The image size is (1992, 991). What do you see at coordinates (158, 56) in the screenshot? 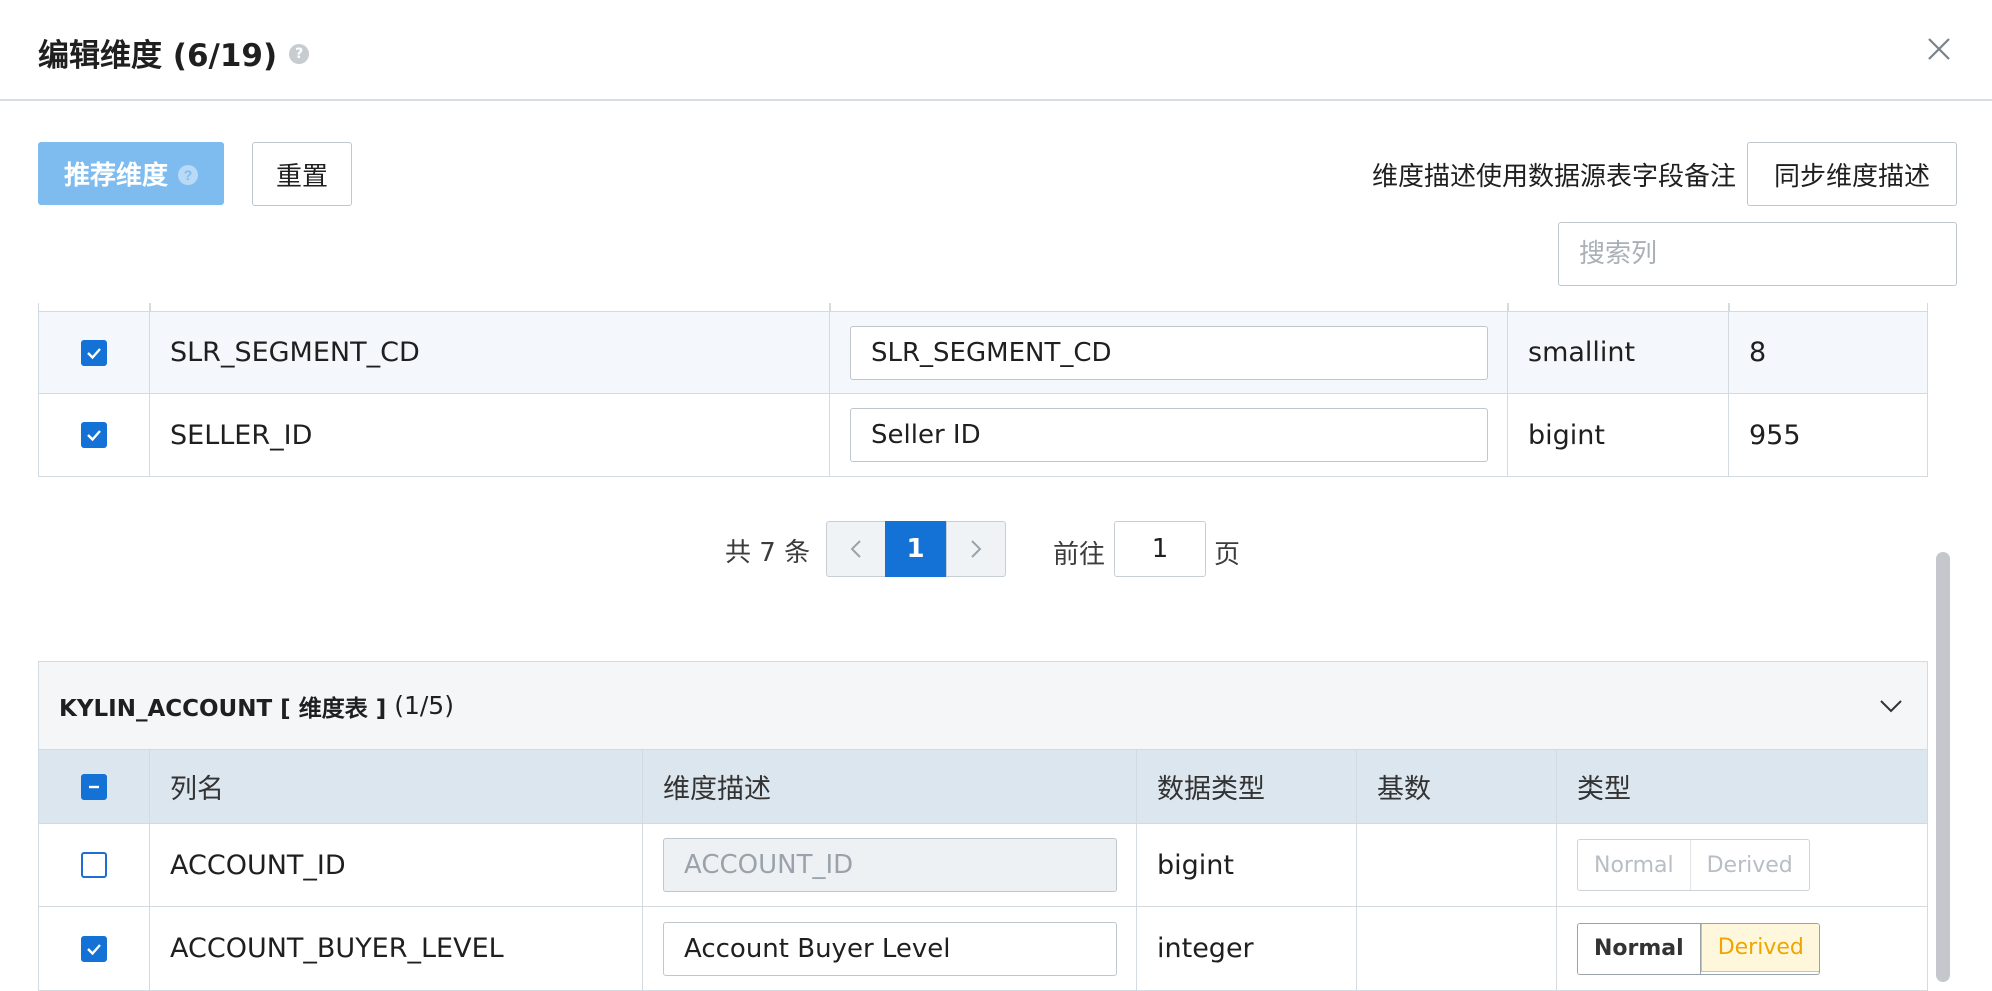
I see `dialog-title-text: 编辑维度 (6/19)` at bounding box center [158, 56].